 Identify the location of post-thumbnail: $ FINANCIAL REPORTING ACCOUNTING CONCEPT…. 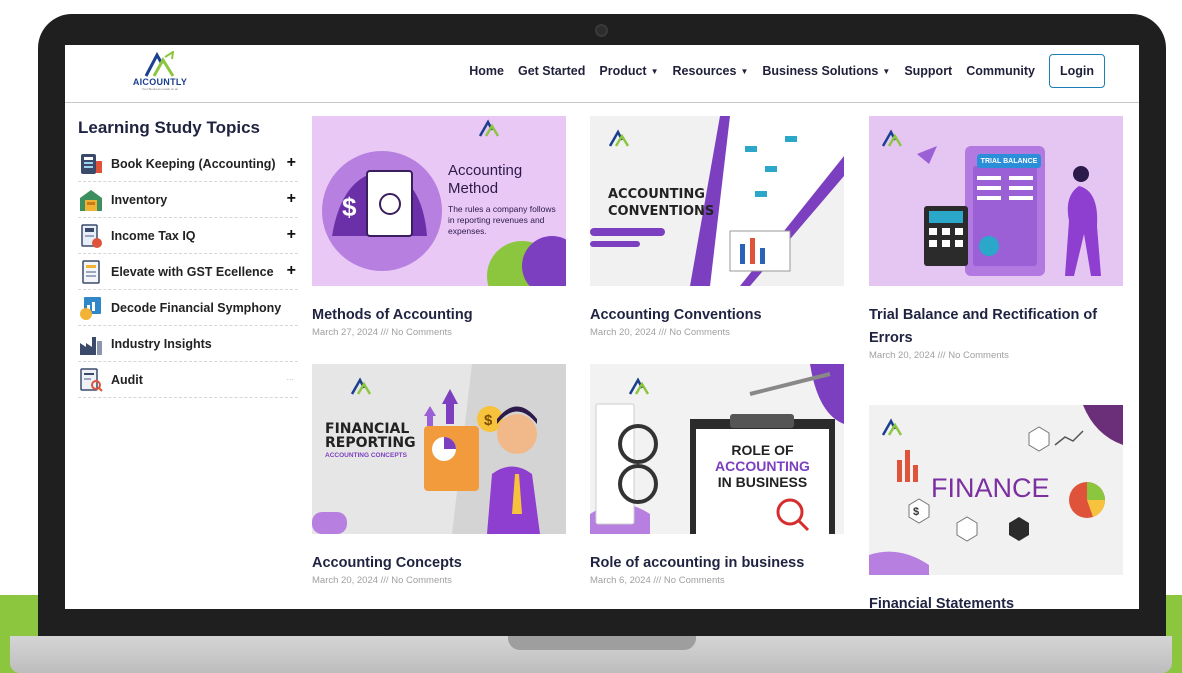
(439, 449).